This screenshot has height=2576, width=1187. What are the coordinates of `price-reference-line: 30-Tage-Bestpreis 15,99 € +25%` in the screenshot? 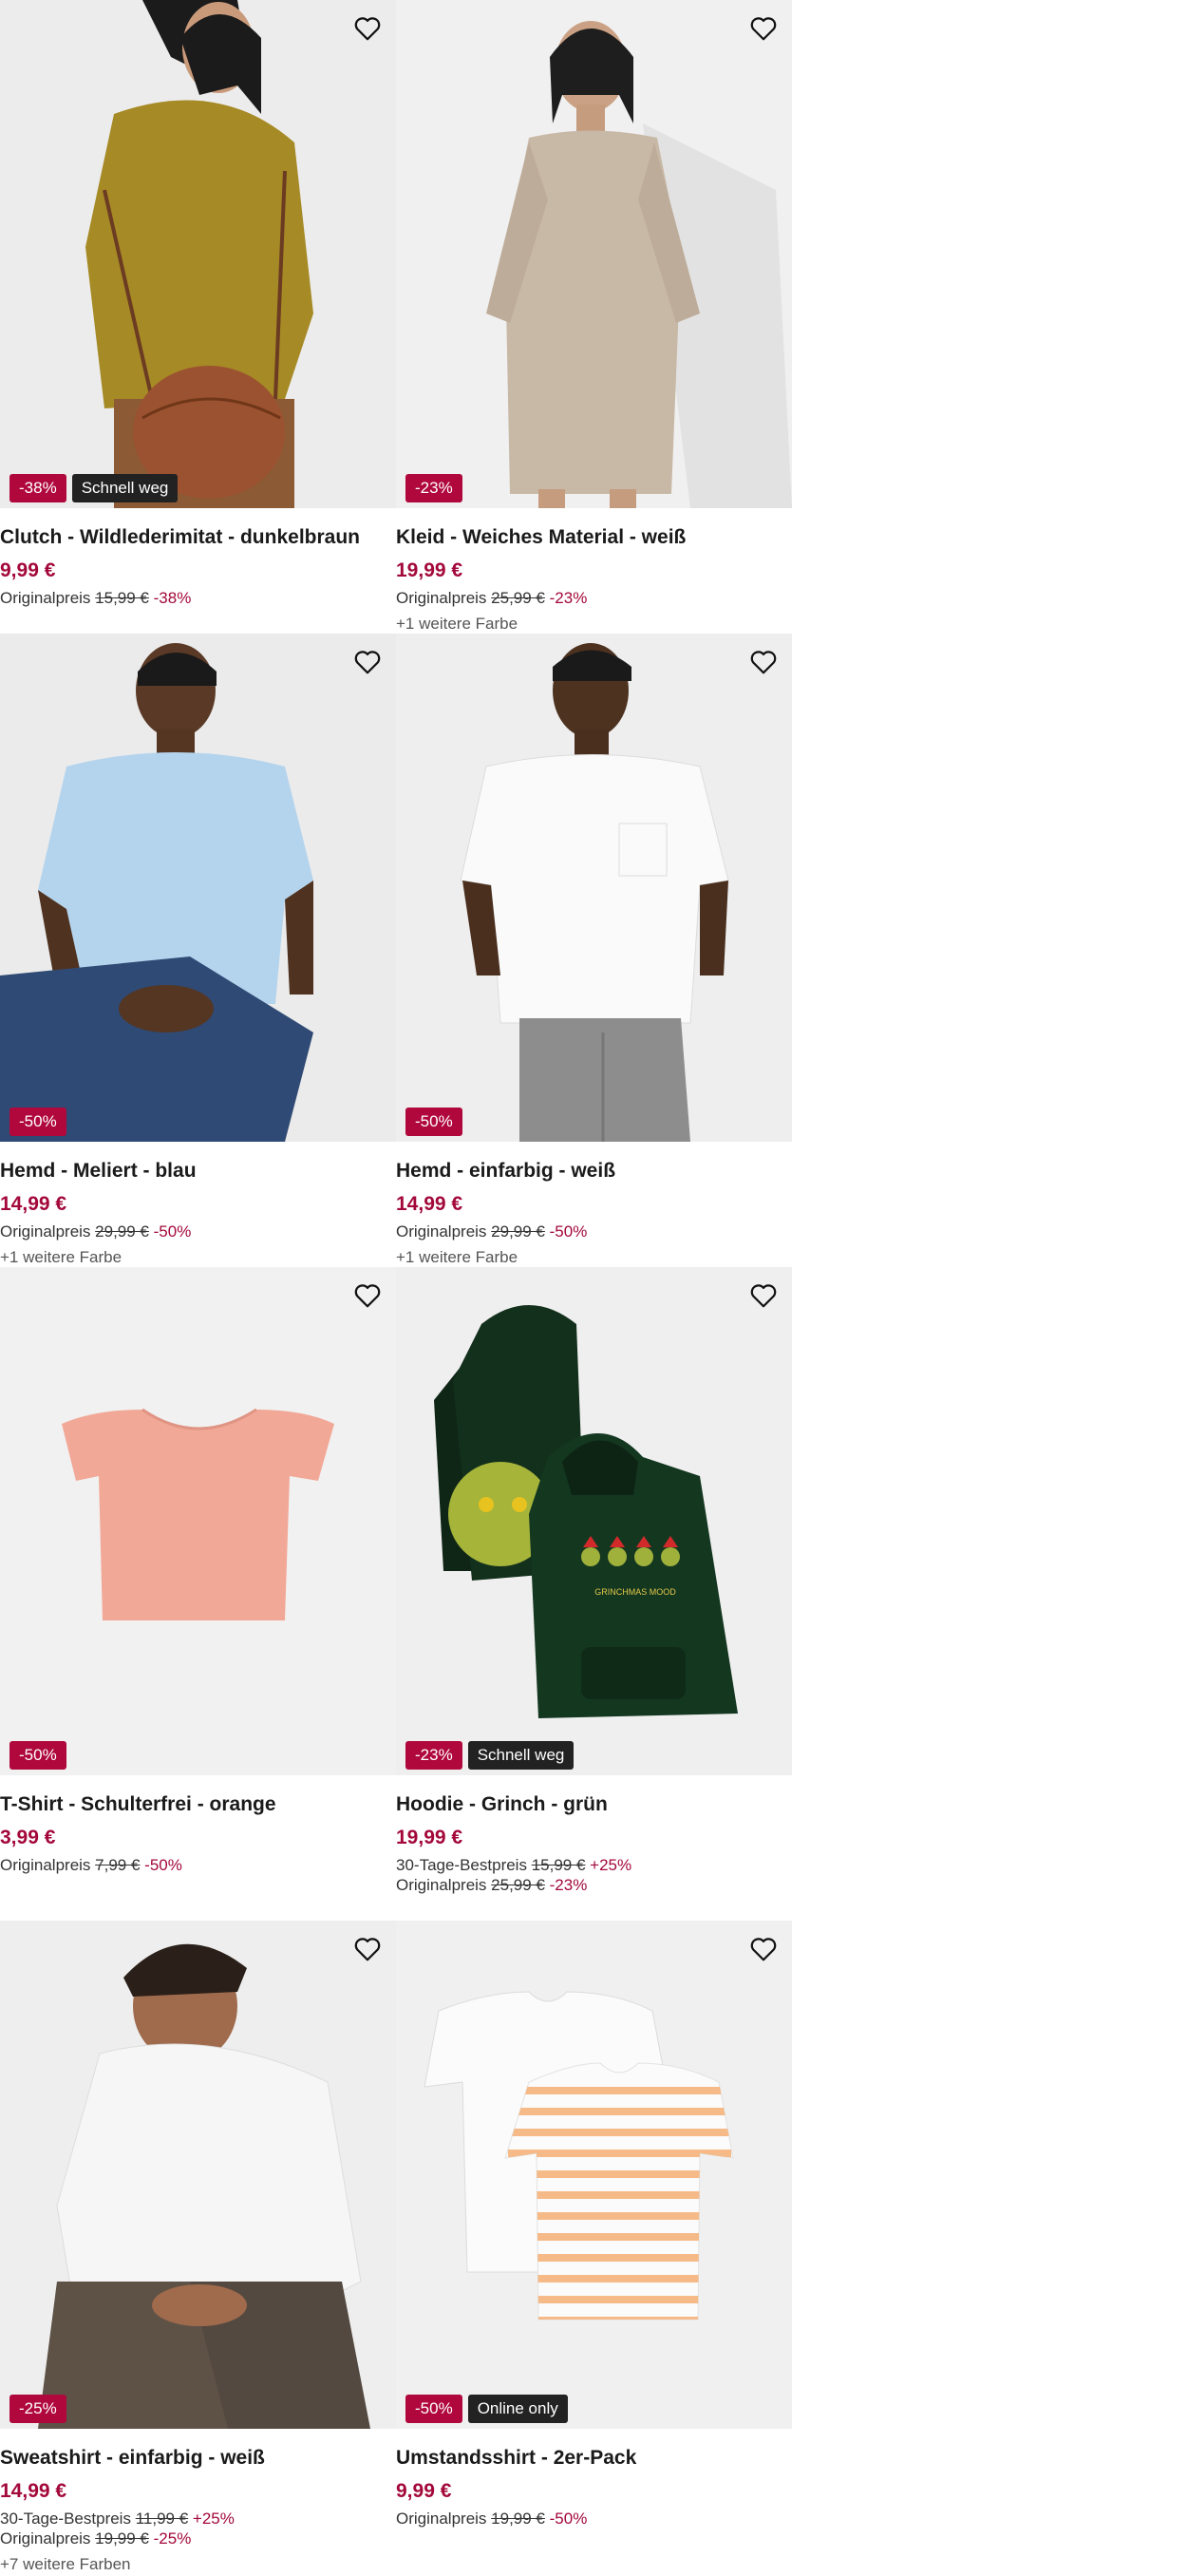 It's located at (594, 1865).